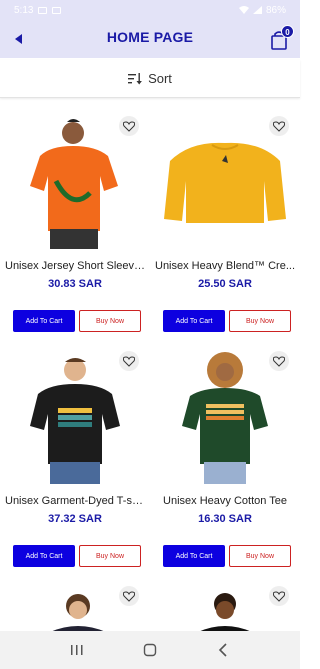  I want to click on product-price: 30.83 SAR, so click(75, 284).